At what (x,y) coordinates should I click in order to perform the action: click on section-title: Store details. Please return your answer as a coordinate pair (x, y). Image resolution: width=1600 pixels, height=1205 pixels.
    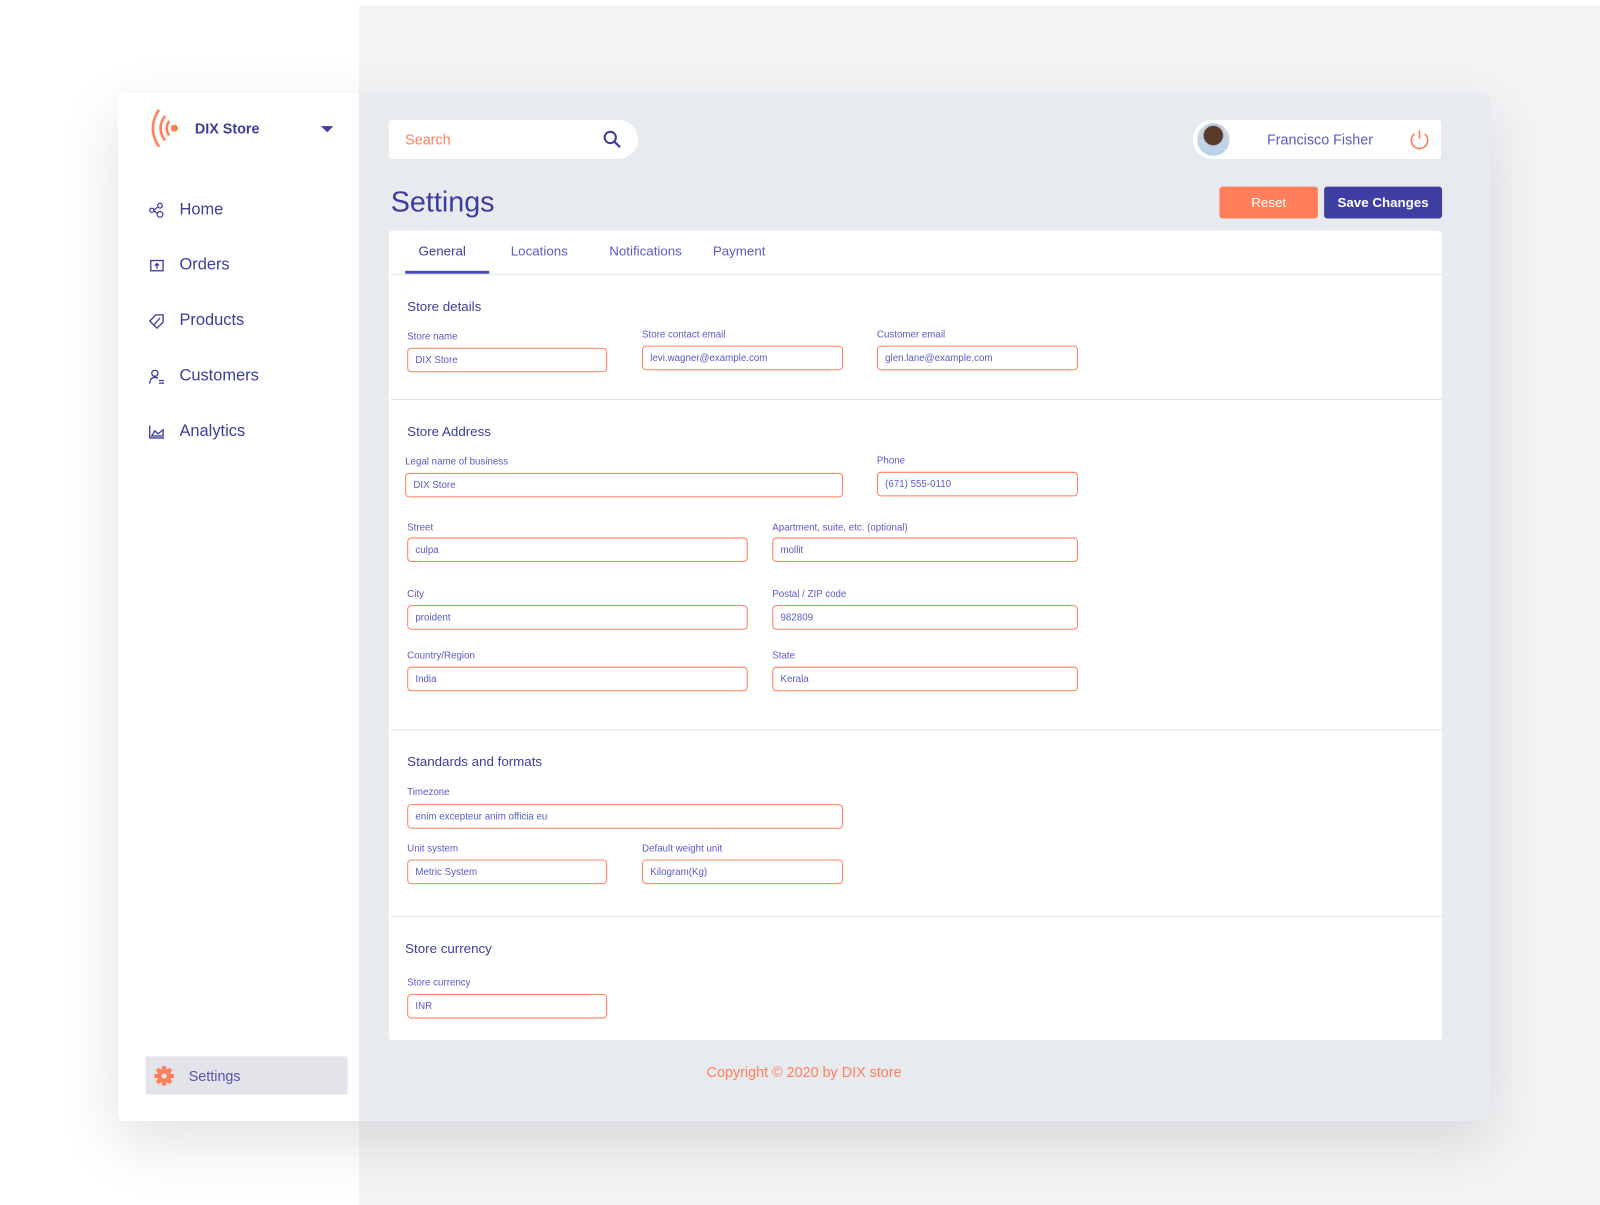
    Looking at the image, I should click on (444, 306).